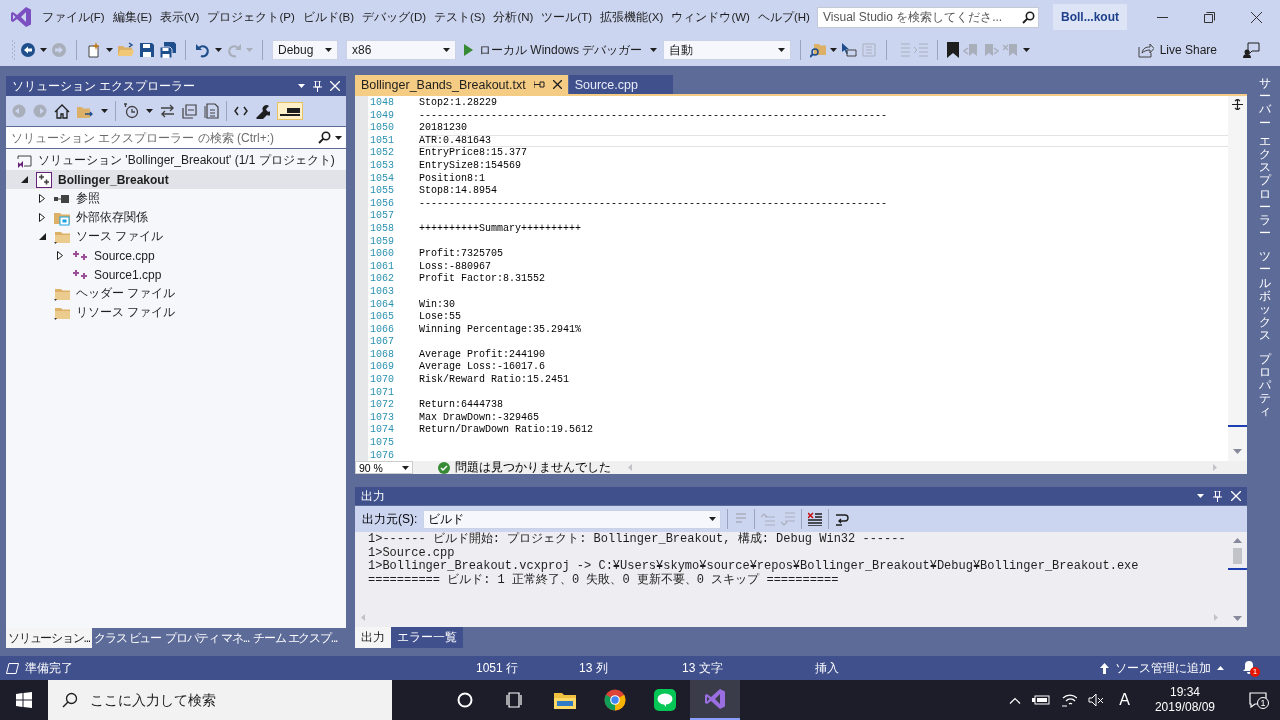 The height and width of the screenshot is (720, 1280). What do you see at coordinates (1258, 700) in the screenshot?
I see `action-center-icon` at bounding box center [1258, 700].